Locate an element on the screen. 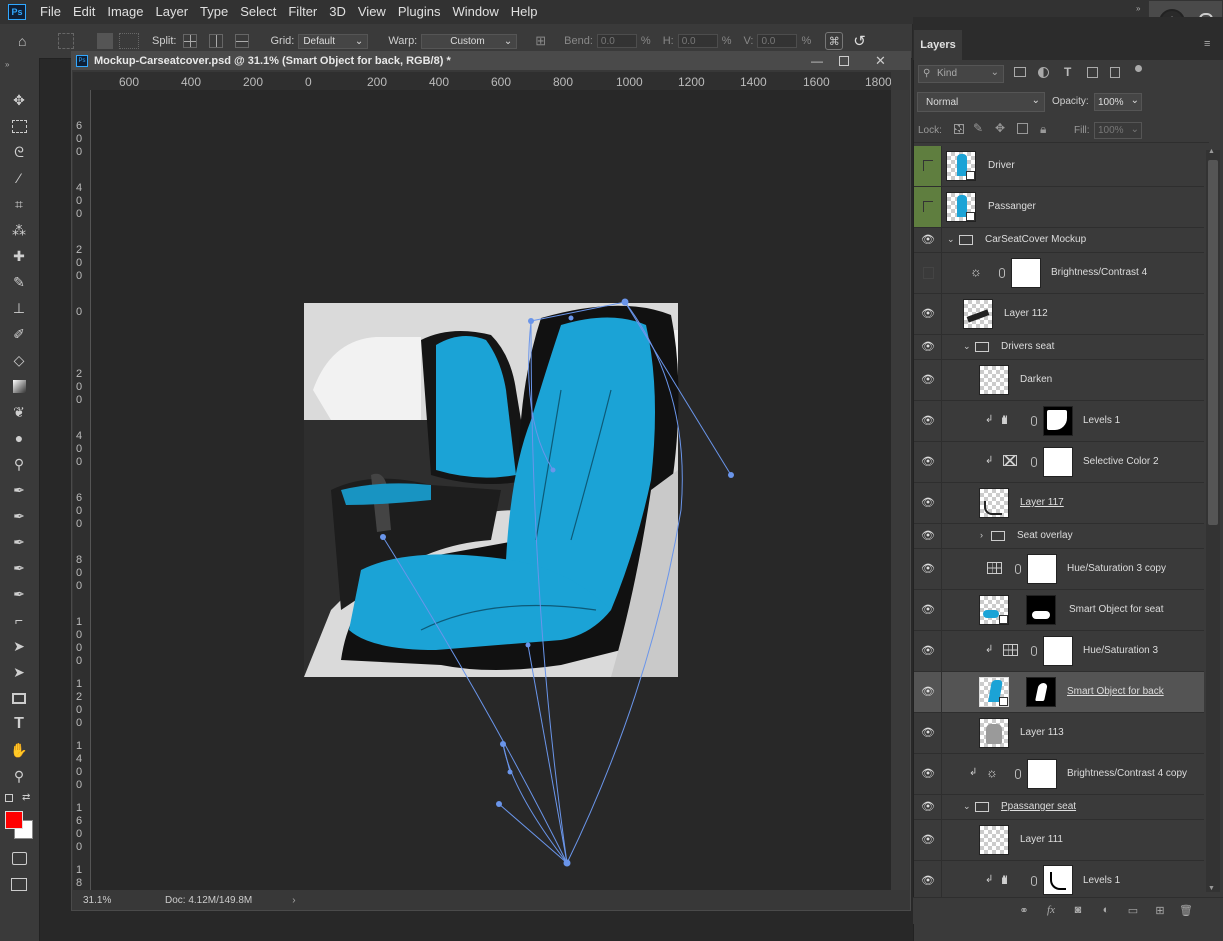  blur-tool-icon: ❦ is located at coordinates (19, 412).